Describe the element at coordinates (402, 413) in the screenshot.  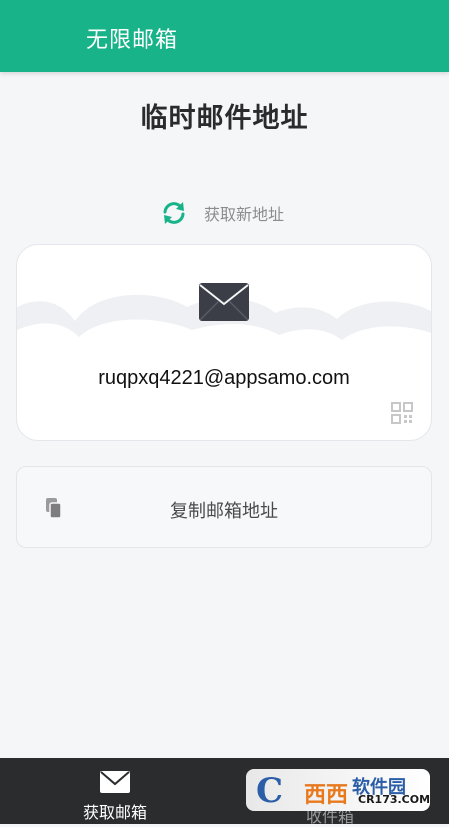
I see `qr-code-icon` at that location.